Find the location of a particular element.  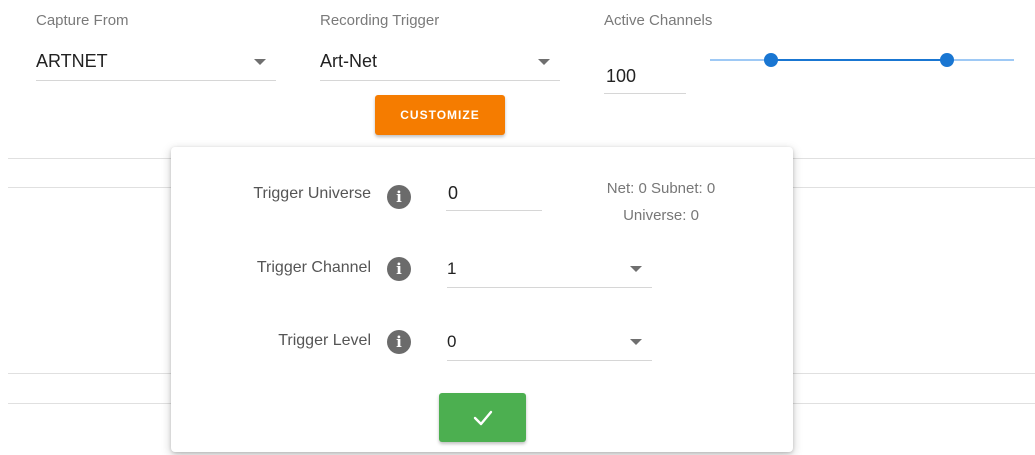

capture-from-select: ARTNET is located at coordinates (156, 62).